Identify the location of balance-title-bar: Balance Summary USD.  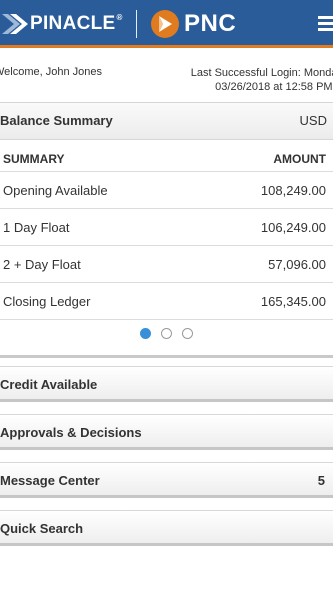
(166, 121).